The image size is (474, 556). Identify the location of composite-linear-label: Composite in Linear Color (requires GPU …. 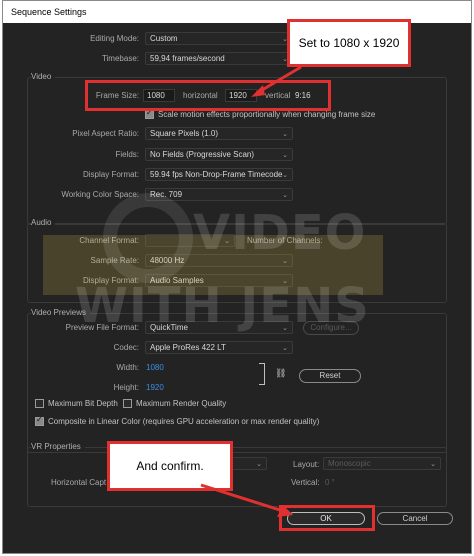
(184, 421).